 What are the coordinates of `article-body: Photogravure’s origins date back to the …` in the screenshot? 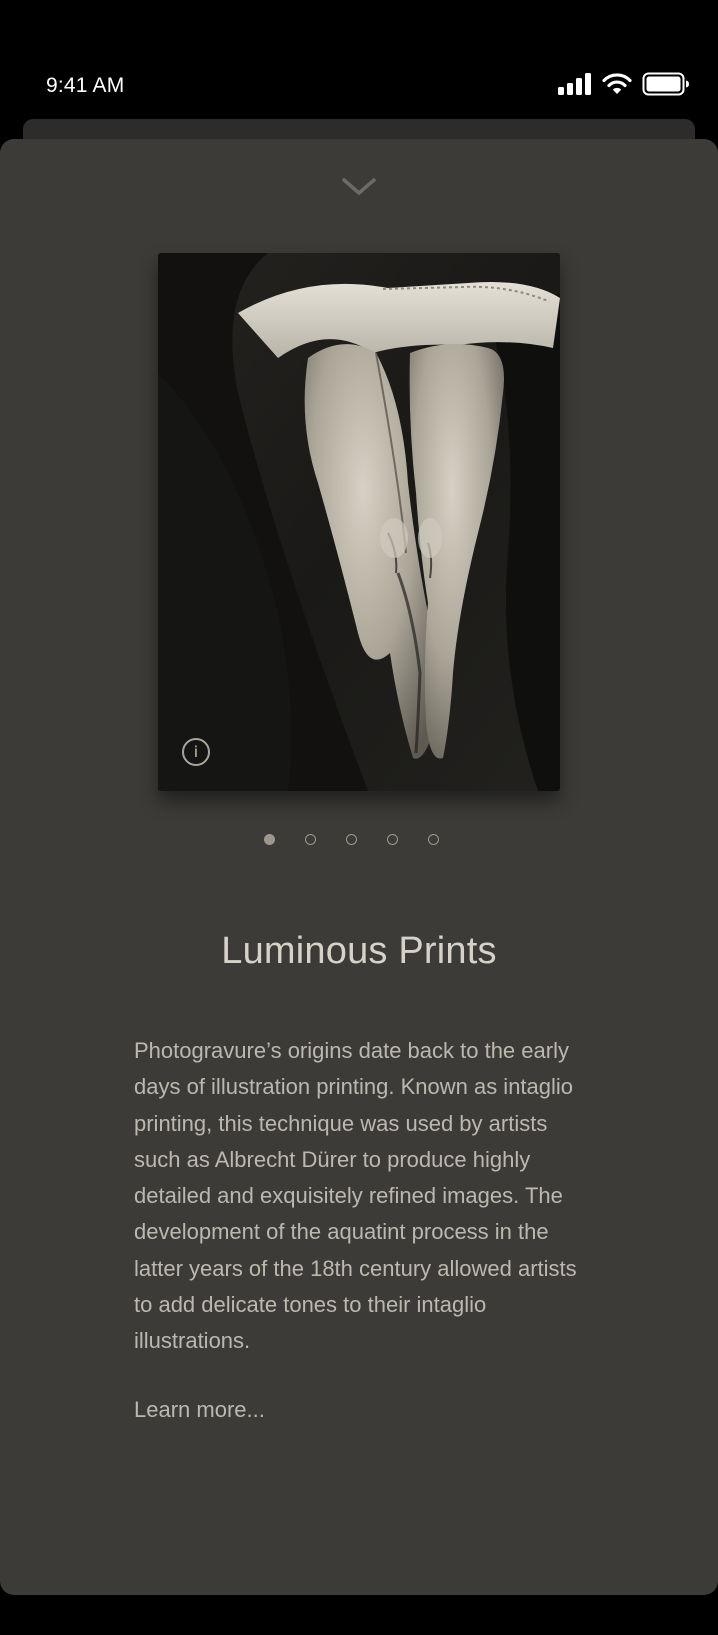 It's located at (355, 1196).